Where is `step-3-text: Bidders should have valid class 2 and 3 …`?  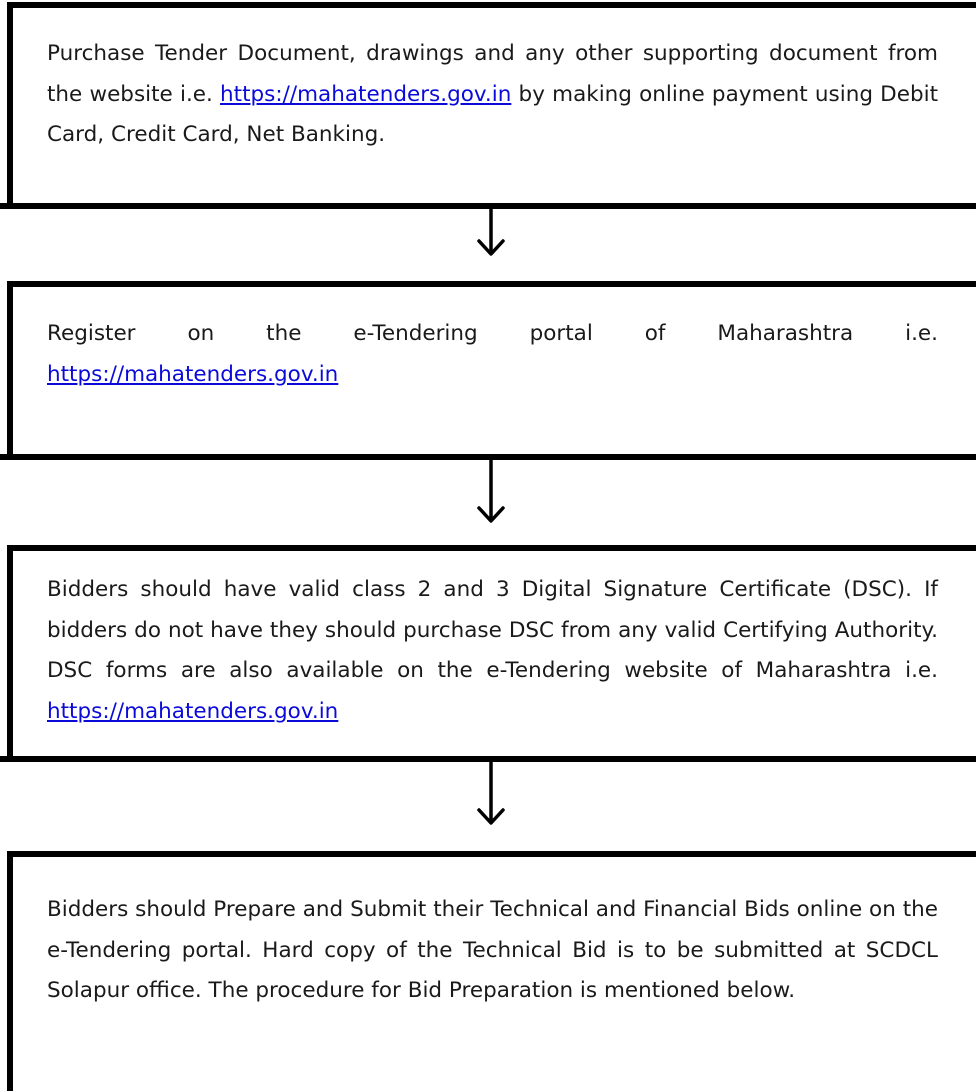 step-3-text: Bidders should have valid class 2 and 3 … is located at coordinates (492, 650).